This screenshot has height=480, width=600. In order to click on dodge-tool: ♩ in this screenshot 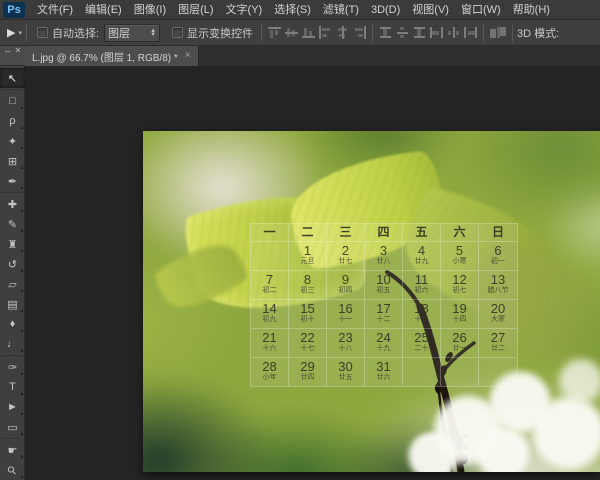, I will do `click(12, 344)`.